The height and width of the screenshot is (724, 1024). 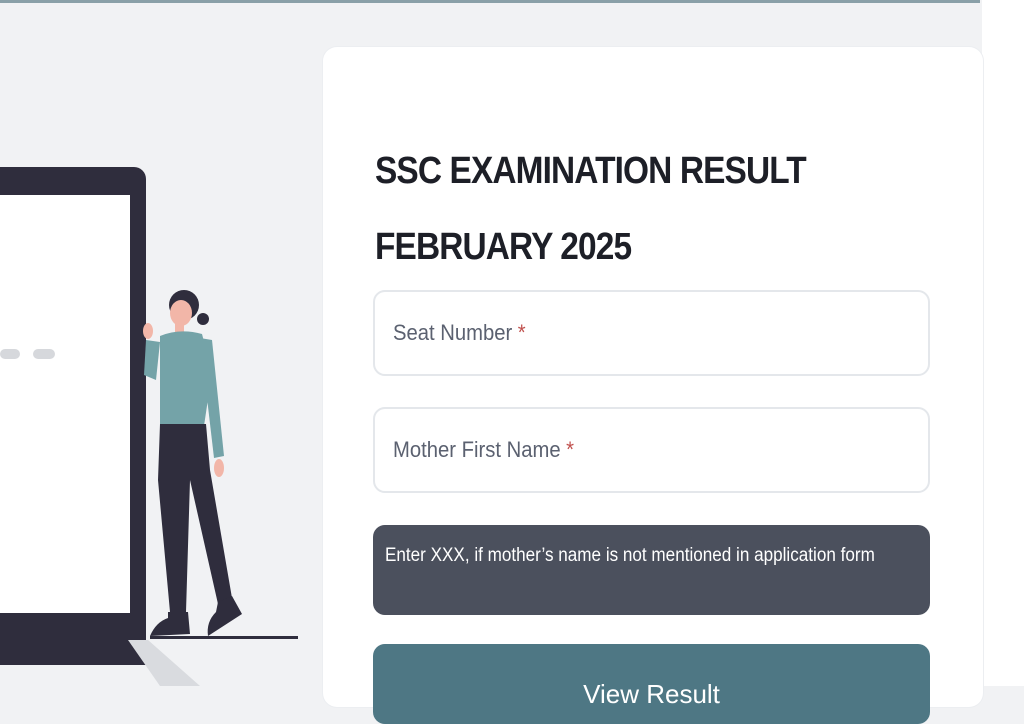 I want to click on seat-number-field: Seat Number *, so click(x=651, y=333).